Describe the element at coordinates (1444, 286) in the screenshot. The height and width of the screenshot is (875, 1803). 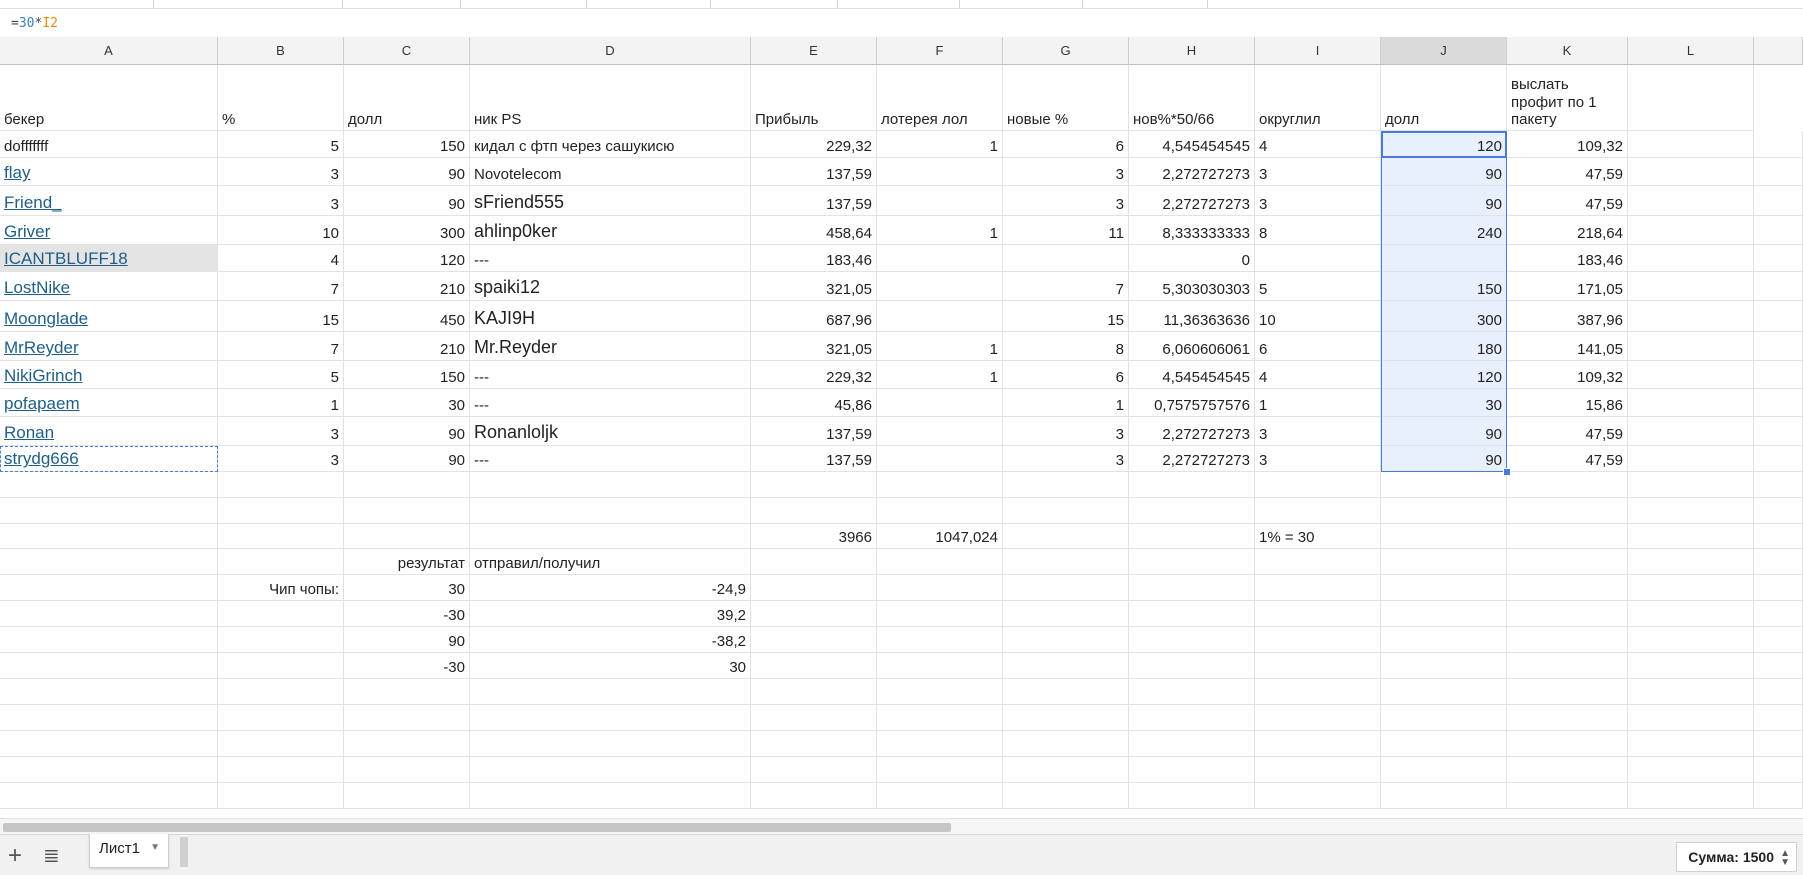
I see `data-cell: 150` at that location.